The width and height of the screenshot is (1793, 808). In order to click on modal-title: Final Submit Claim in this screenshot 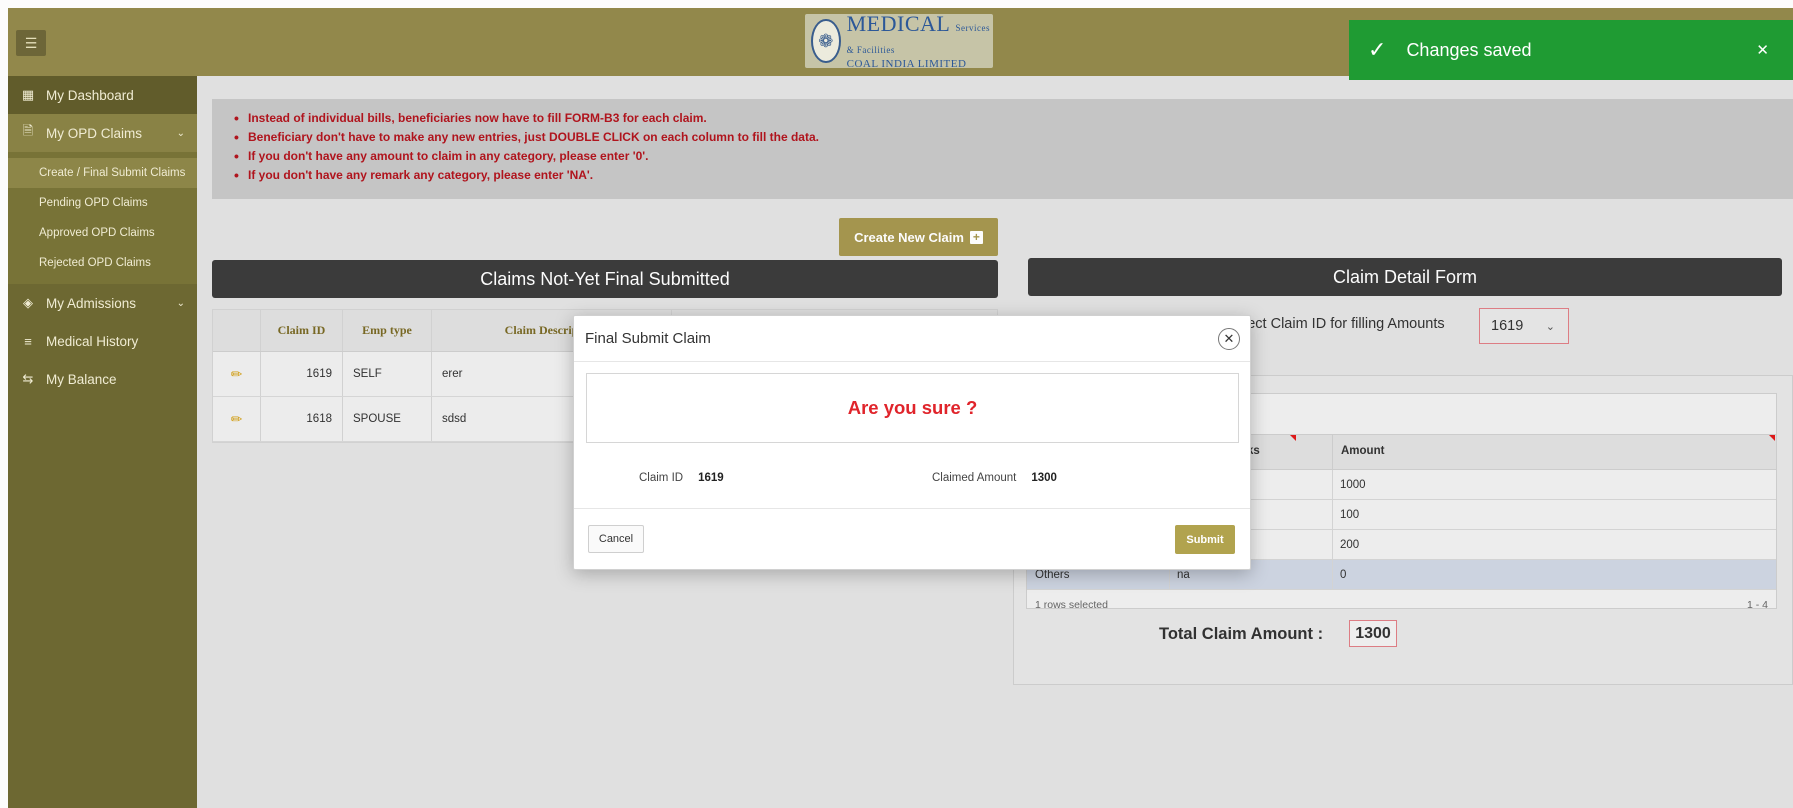, I will do `click(648, 338)`.